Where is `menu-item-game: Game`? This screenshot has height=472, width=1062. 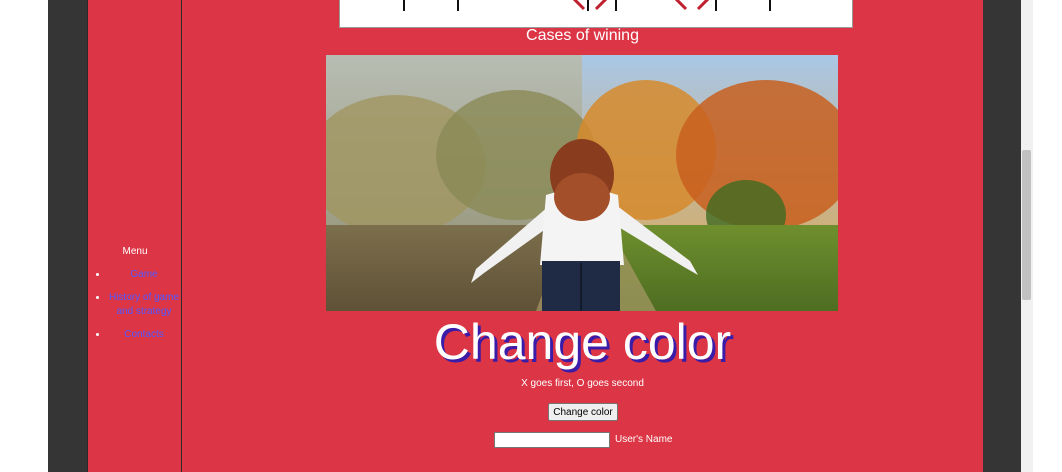
menu-item-game: Game is located at coordinates (144, 275).